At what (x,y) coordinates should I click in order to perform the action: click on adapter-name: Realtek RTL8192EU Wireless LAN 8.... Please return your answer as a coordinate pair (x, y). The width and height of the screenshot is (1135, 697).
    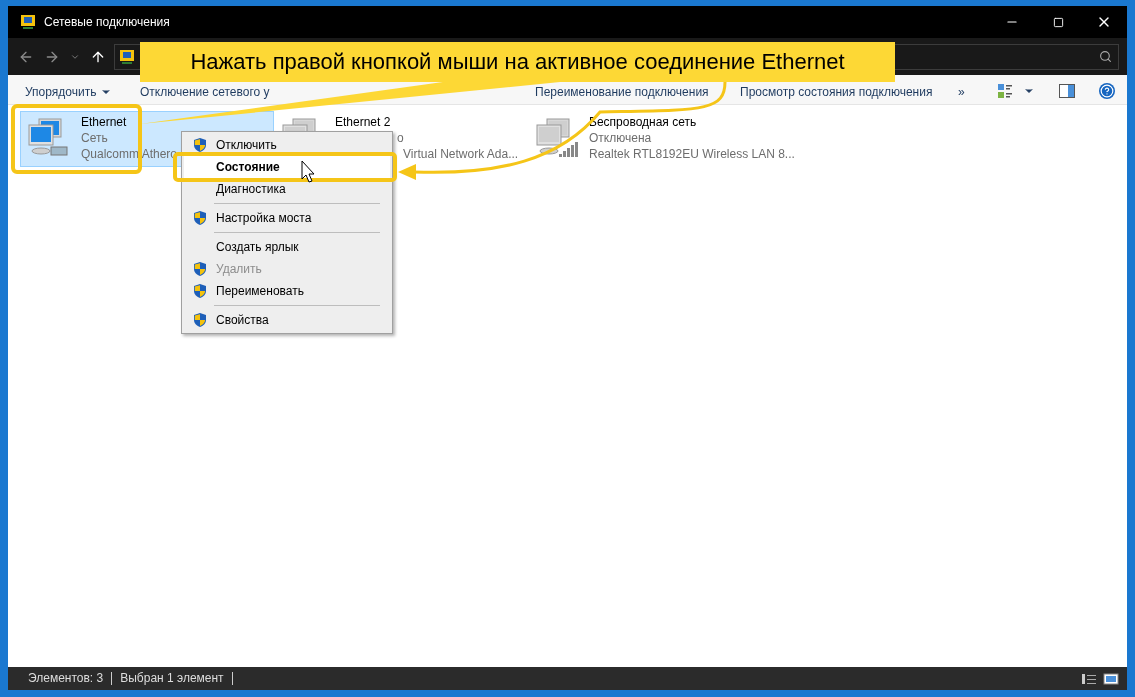
    Looking at the image, I should click on (692, 154).